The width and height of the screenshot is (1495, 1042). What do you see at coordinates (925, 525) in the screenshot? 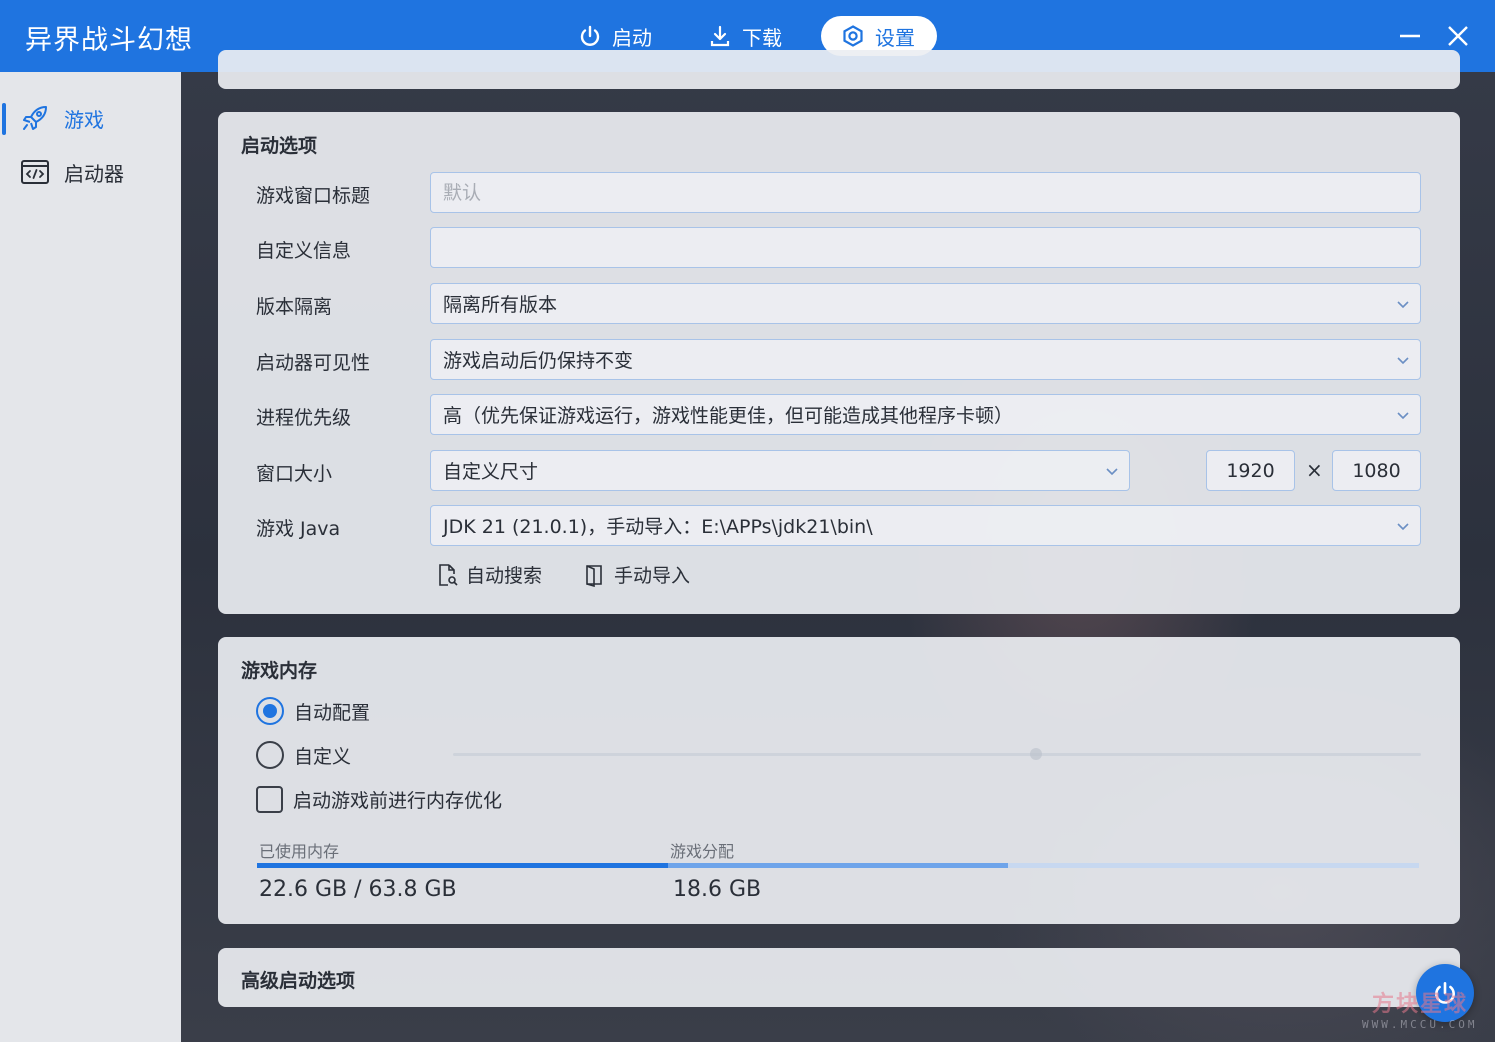
I see `game-java-select: JDK 21 (21.0.1)，手动导入：E:\APPs\jdk21\bin\` at bounding box center [925, 525].